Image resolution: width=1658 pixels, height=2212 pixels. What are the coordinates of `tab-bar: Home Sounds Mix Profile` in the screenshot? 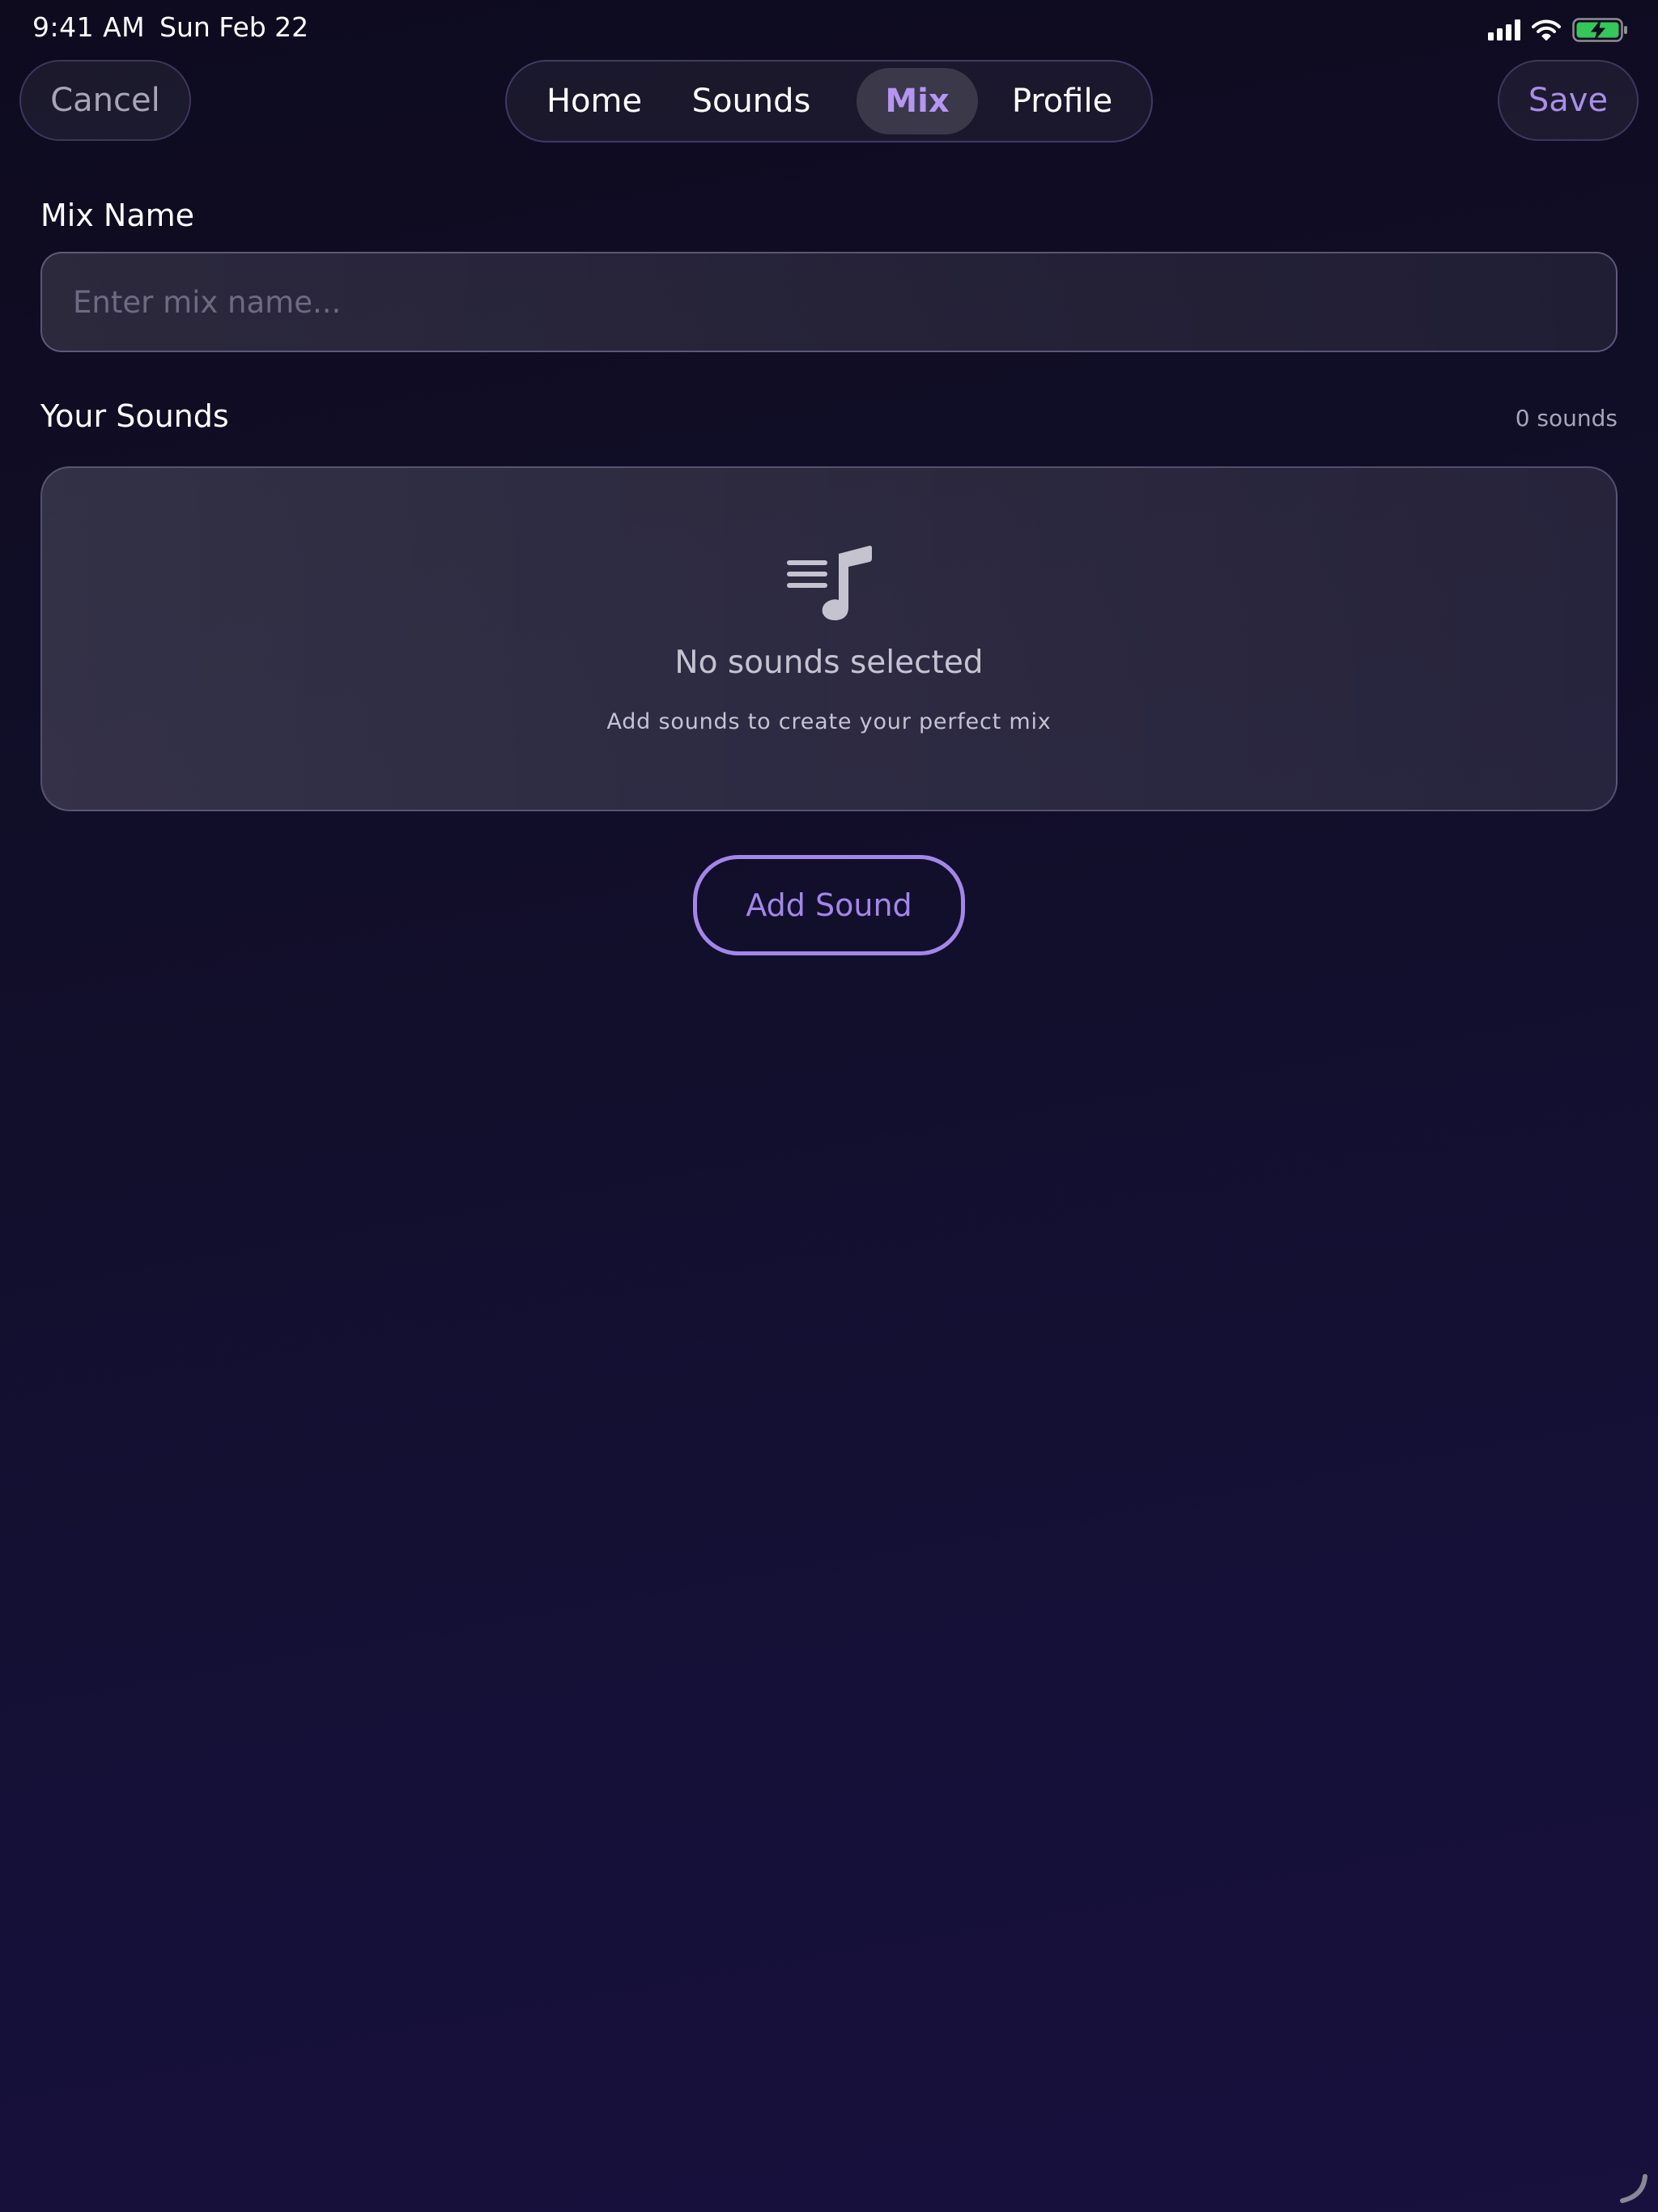 It's located at (829, 102).